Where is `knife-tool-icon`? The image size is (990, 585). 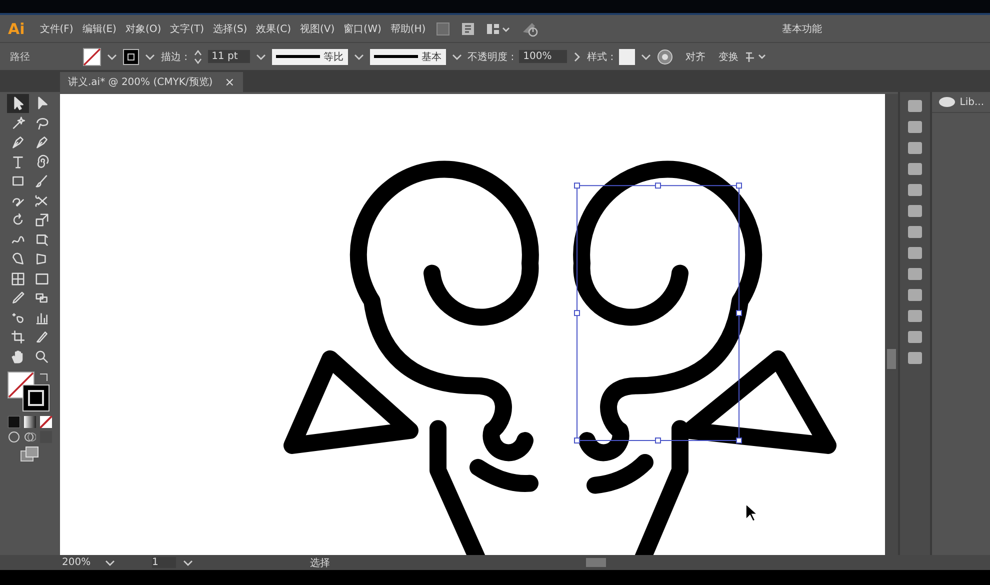
knife-tool-icon is located at coordinates (42, 337).